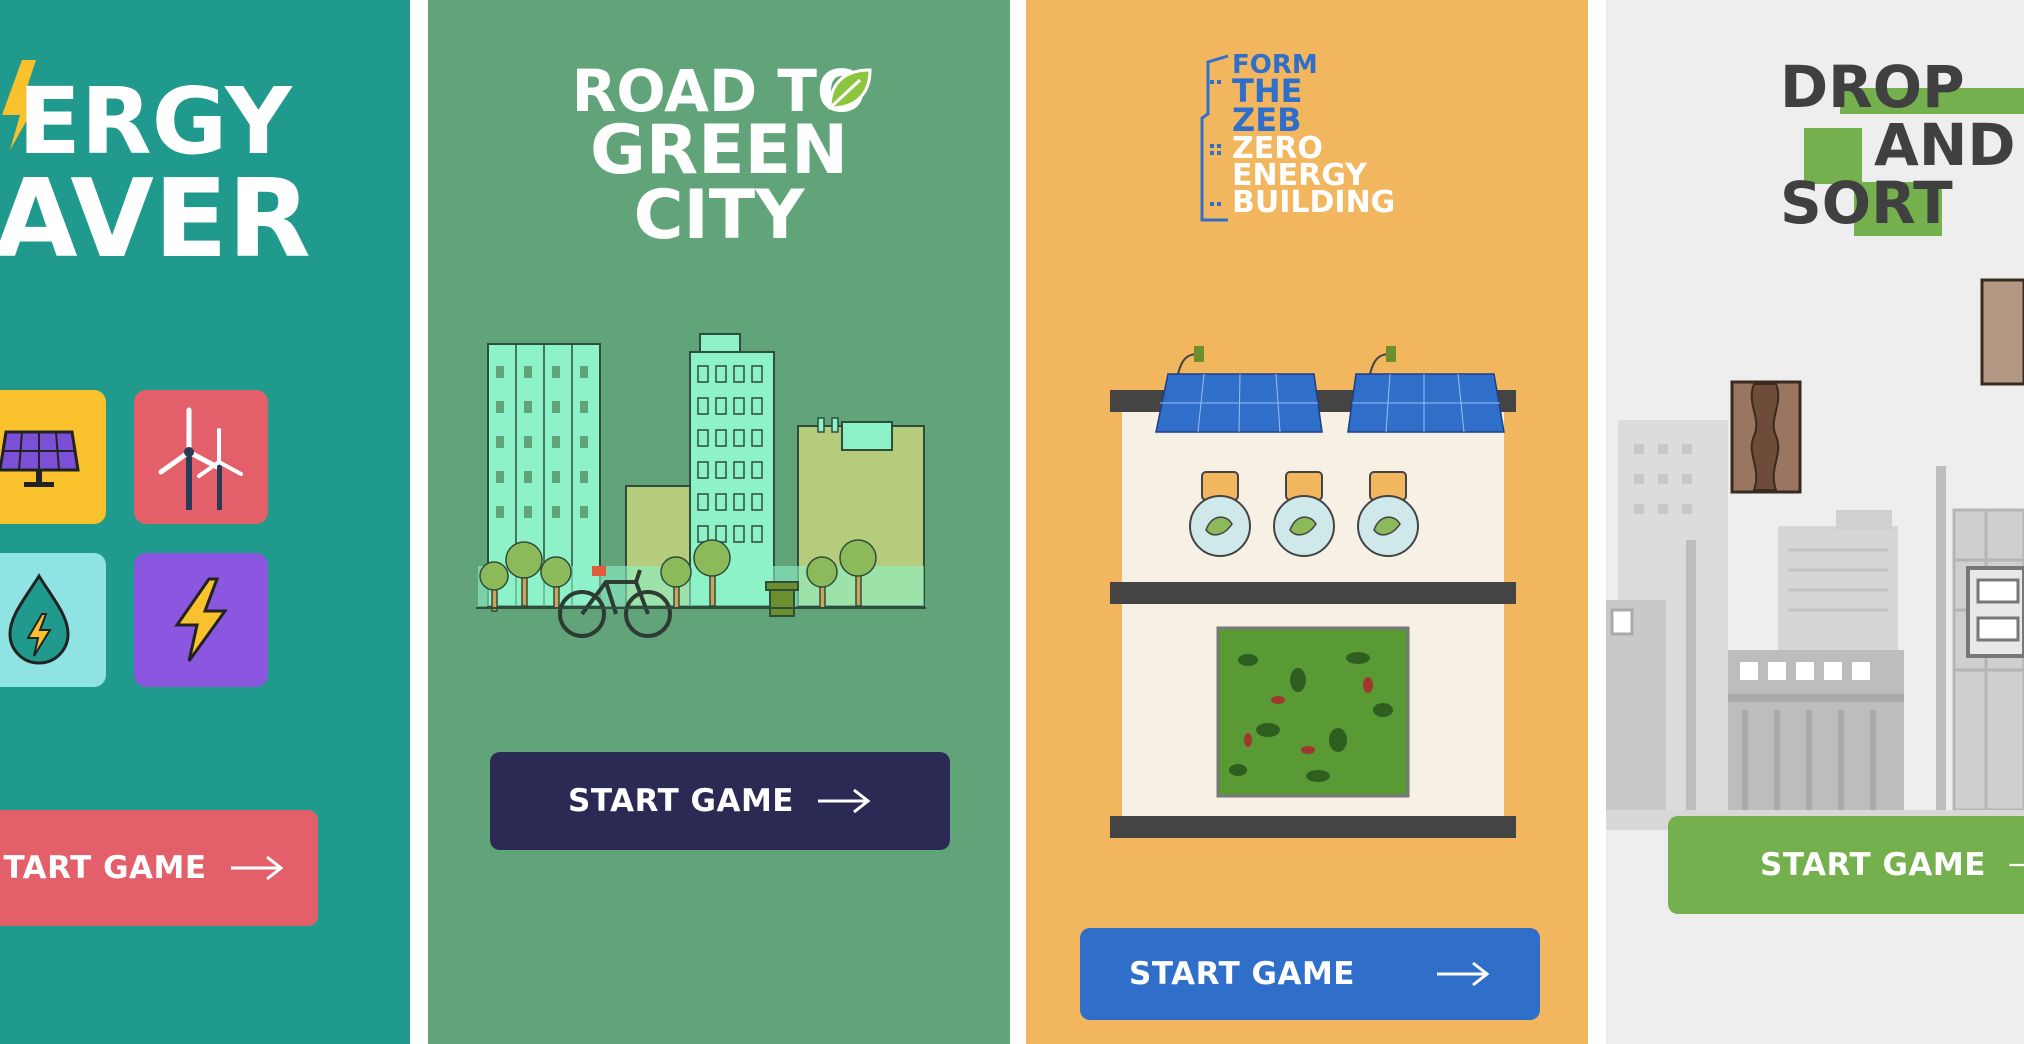 This screenshot has height=1044, width=2024. What do you see at coordinates (105, 868) in the screenshot?
I see `start-game-label: TART GAME` at bounding box center [105, 868].